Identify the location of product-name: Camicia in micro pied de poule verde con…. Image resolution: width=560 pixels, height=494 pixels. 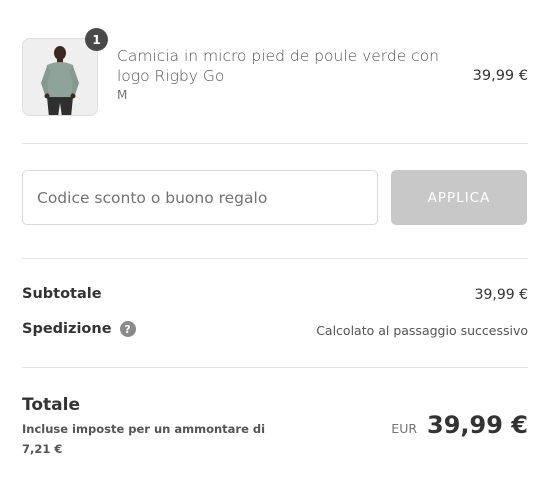
(278, 66).